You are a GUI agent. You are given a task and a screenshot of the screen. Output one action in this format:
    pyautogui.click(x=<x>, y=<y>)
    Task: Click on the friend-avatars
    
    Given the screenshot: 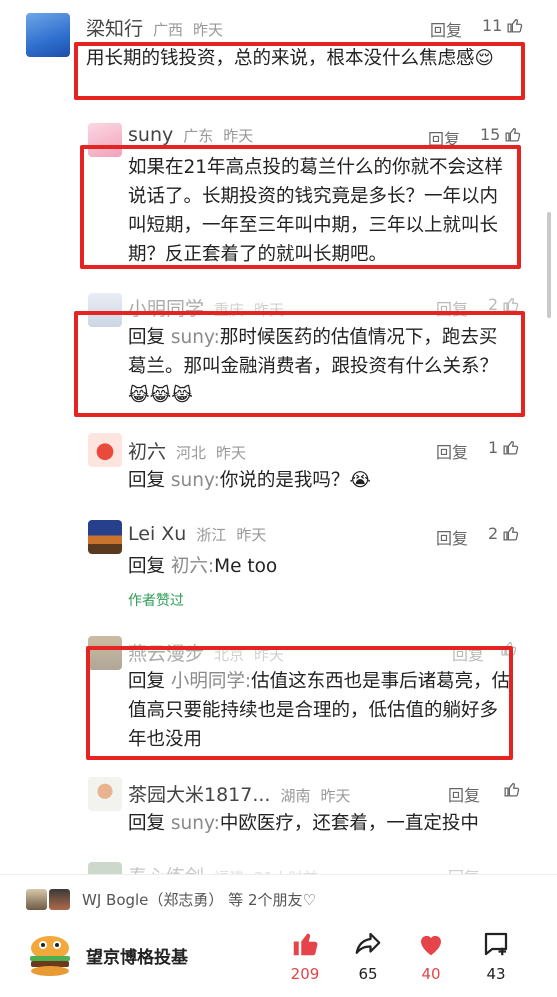 What is the action you would take?
    pyautogui.click(x=48, y=899)
    